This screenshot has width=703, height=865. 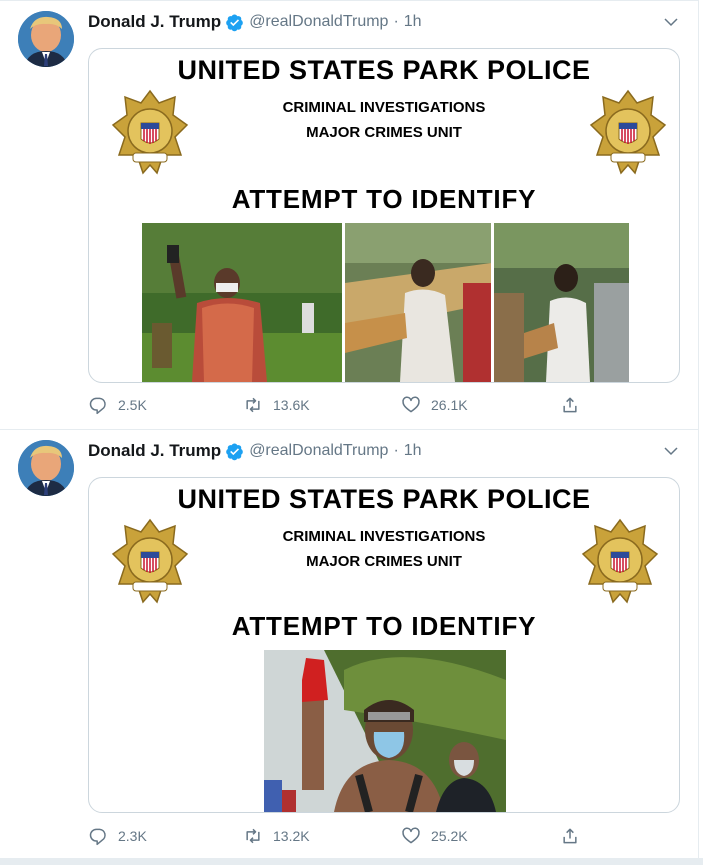 I want to click on tweet-actions: 2.3K 13.2K 25.2K, so click(x=348, y=837).